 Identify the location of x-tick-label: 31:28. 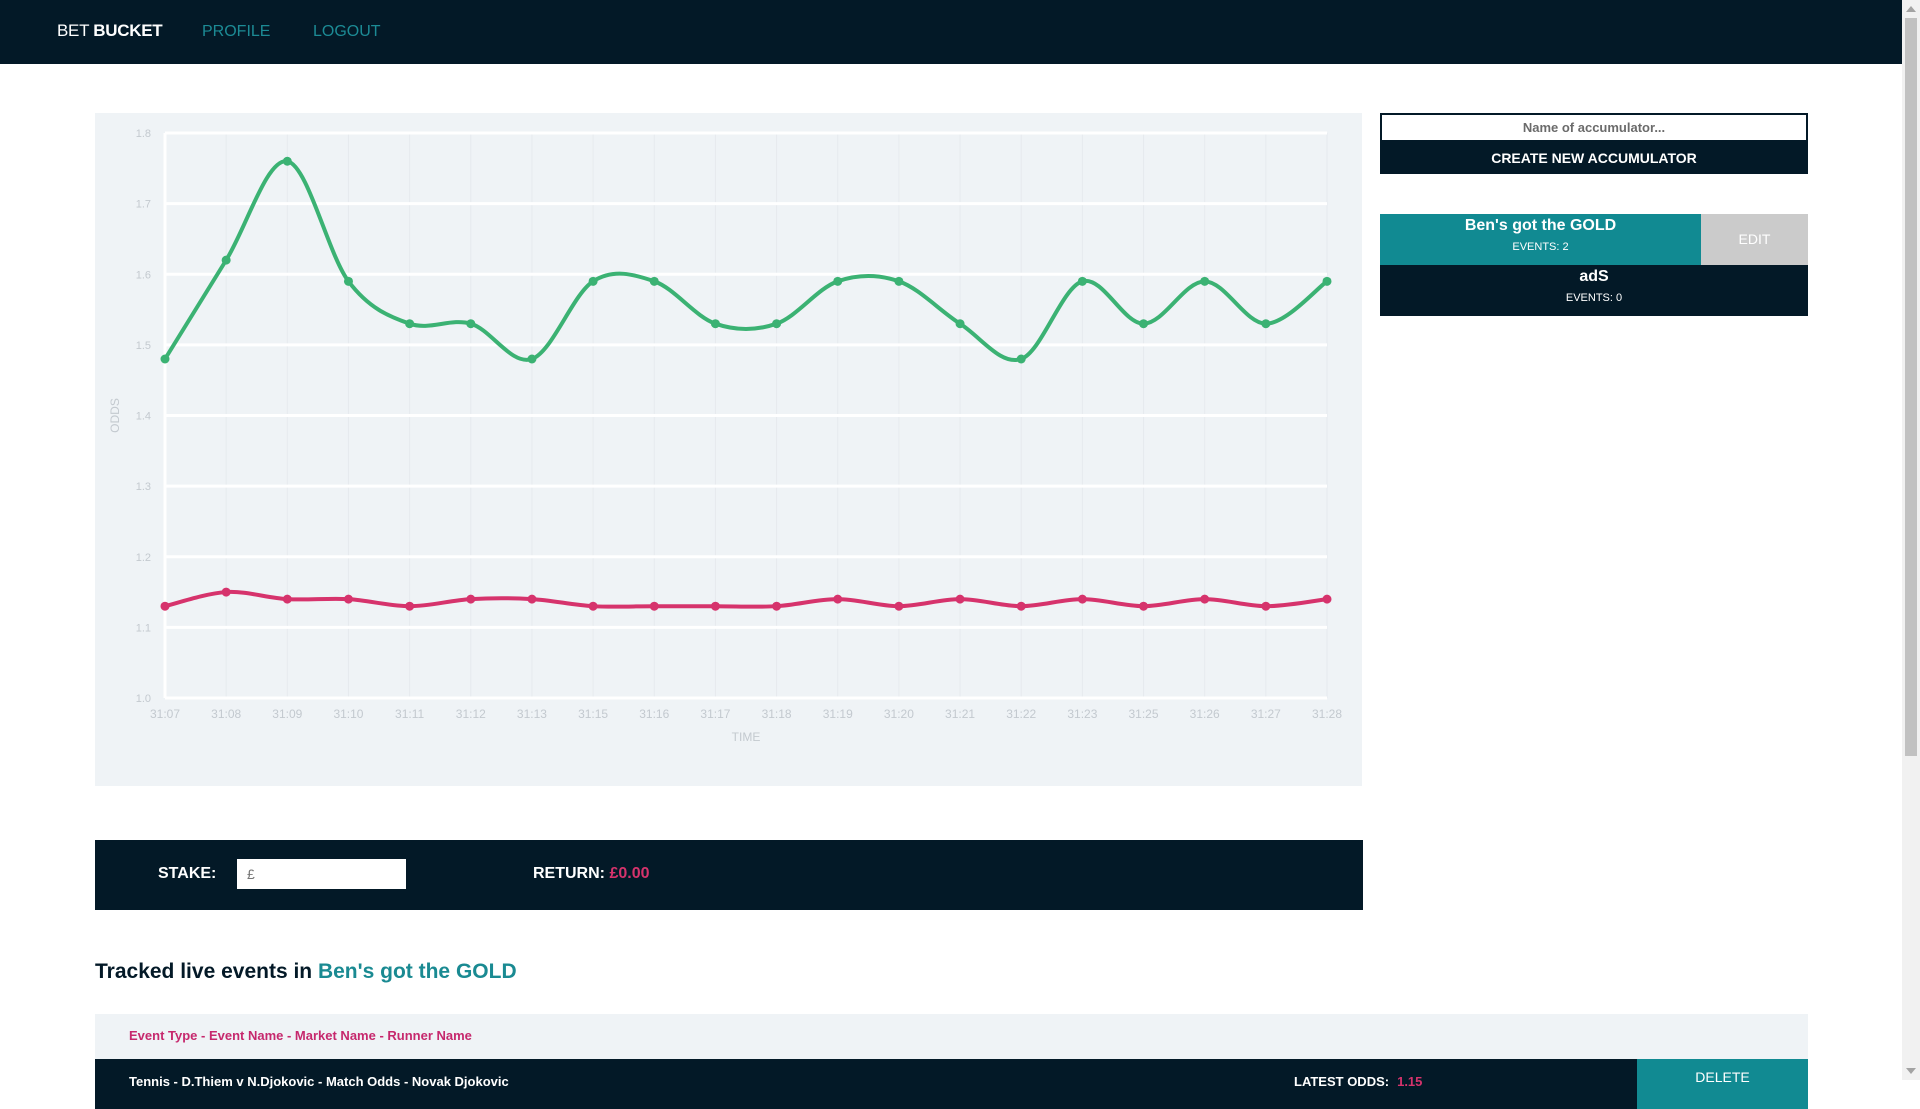
(1327, 714).